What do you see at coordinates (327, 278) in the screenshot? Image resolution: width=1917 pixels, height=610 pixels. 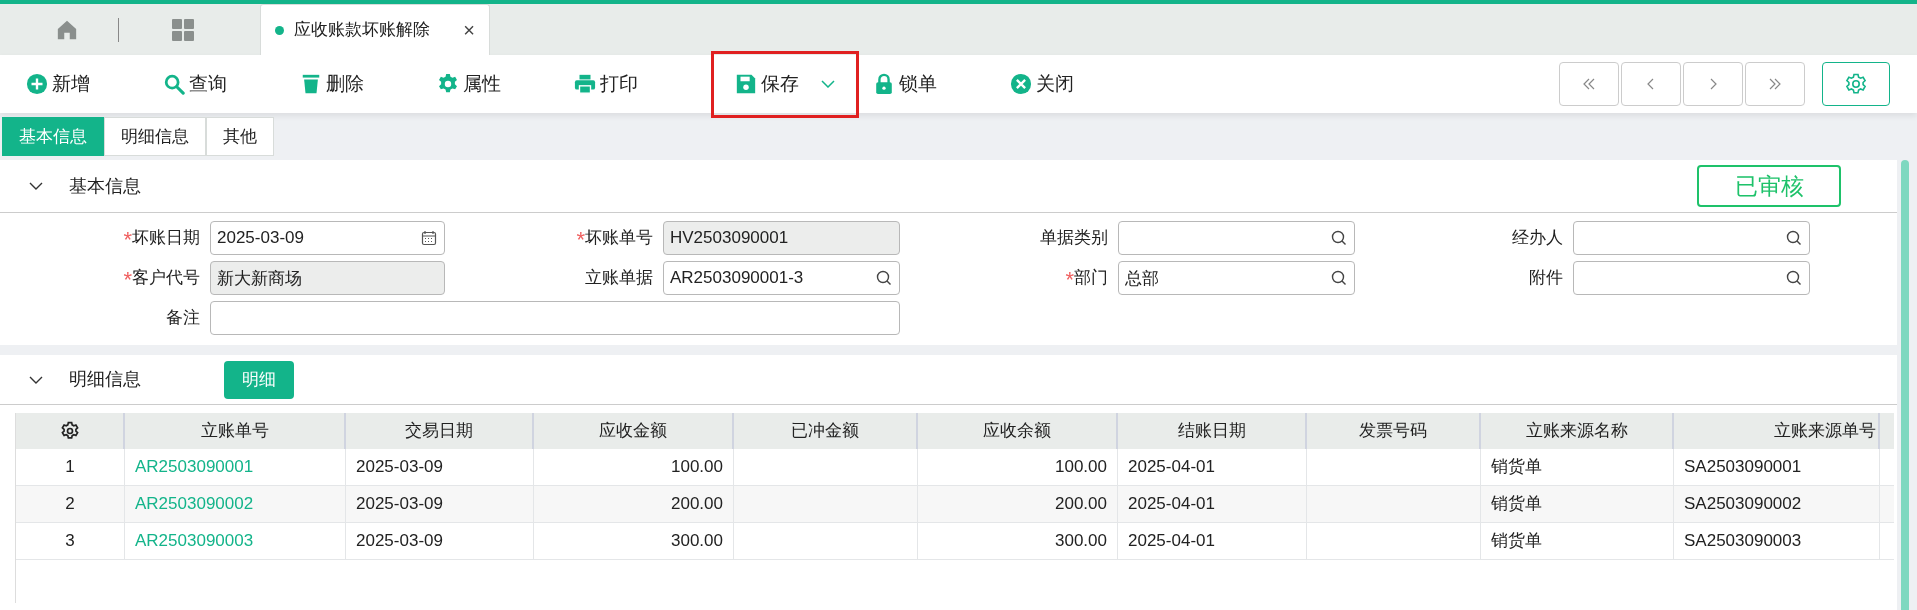 I see `input-field: 新大新商场` at bounding box center [327, 278].